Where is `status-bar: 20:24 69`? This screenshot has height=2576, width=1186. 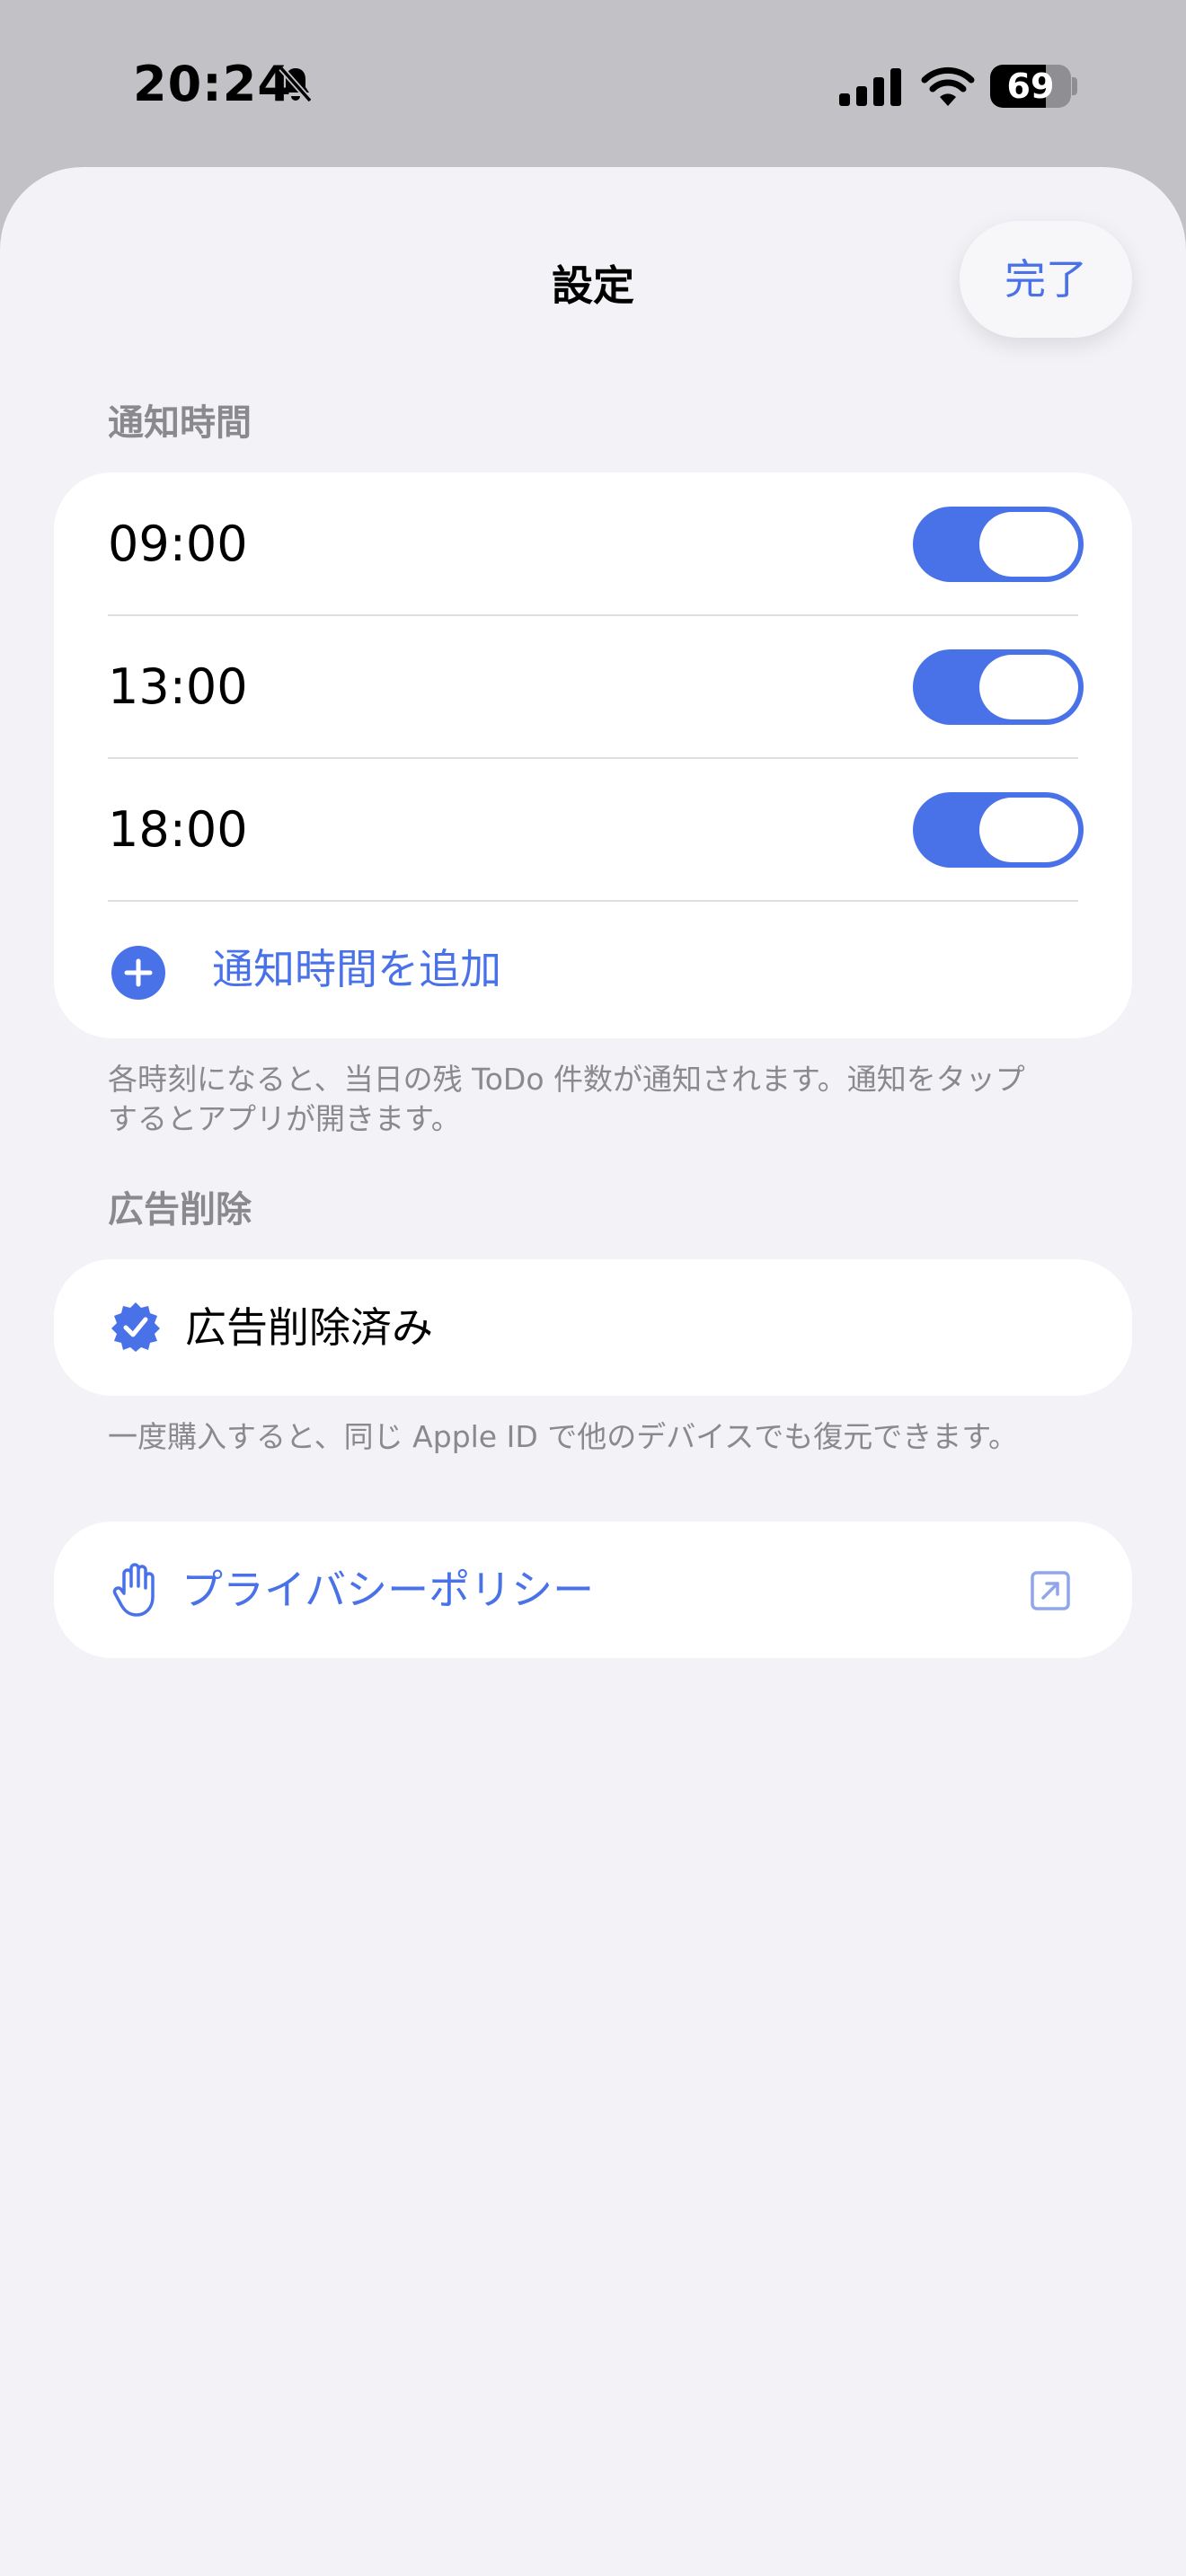 status-bar: 20:24 69 is located at coordinates (593, 85).